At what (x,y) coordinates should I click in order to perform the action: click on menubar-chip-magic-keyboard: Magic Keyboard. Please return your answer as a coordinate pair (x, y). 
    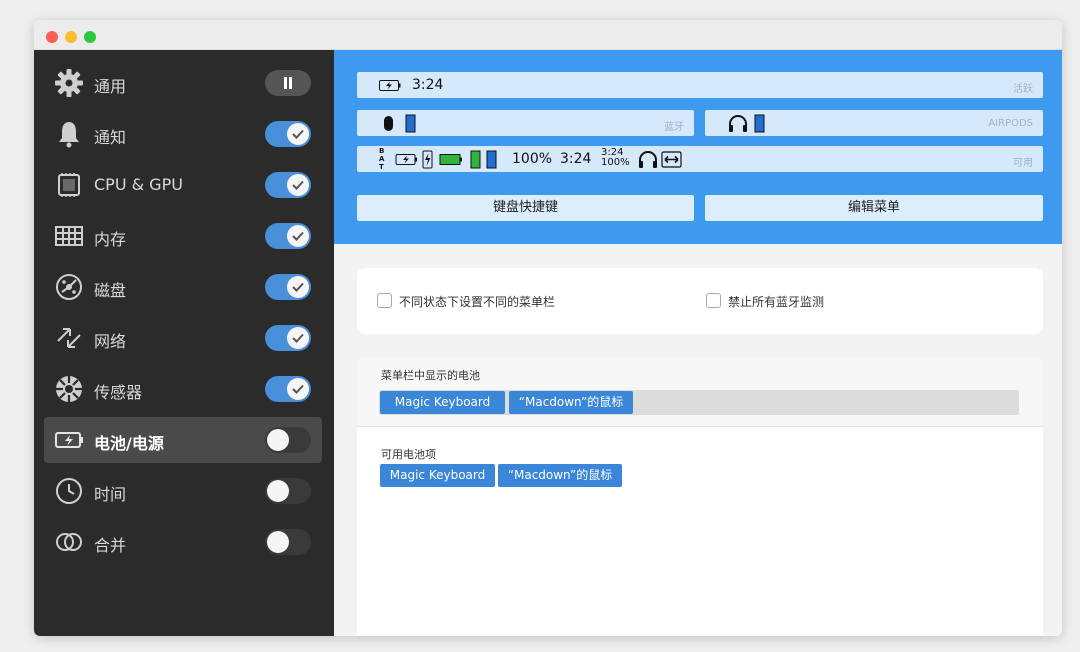
    Looking at the image, I should click on (442, 402).